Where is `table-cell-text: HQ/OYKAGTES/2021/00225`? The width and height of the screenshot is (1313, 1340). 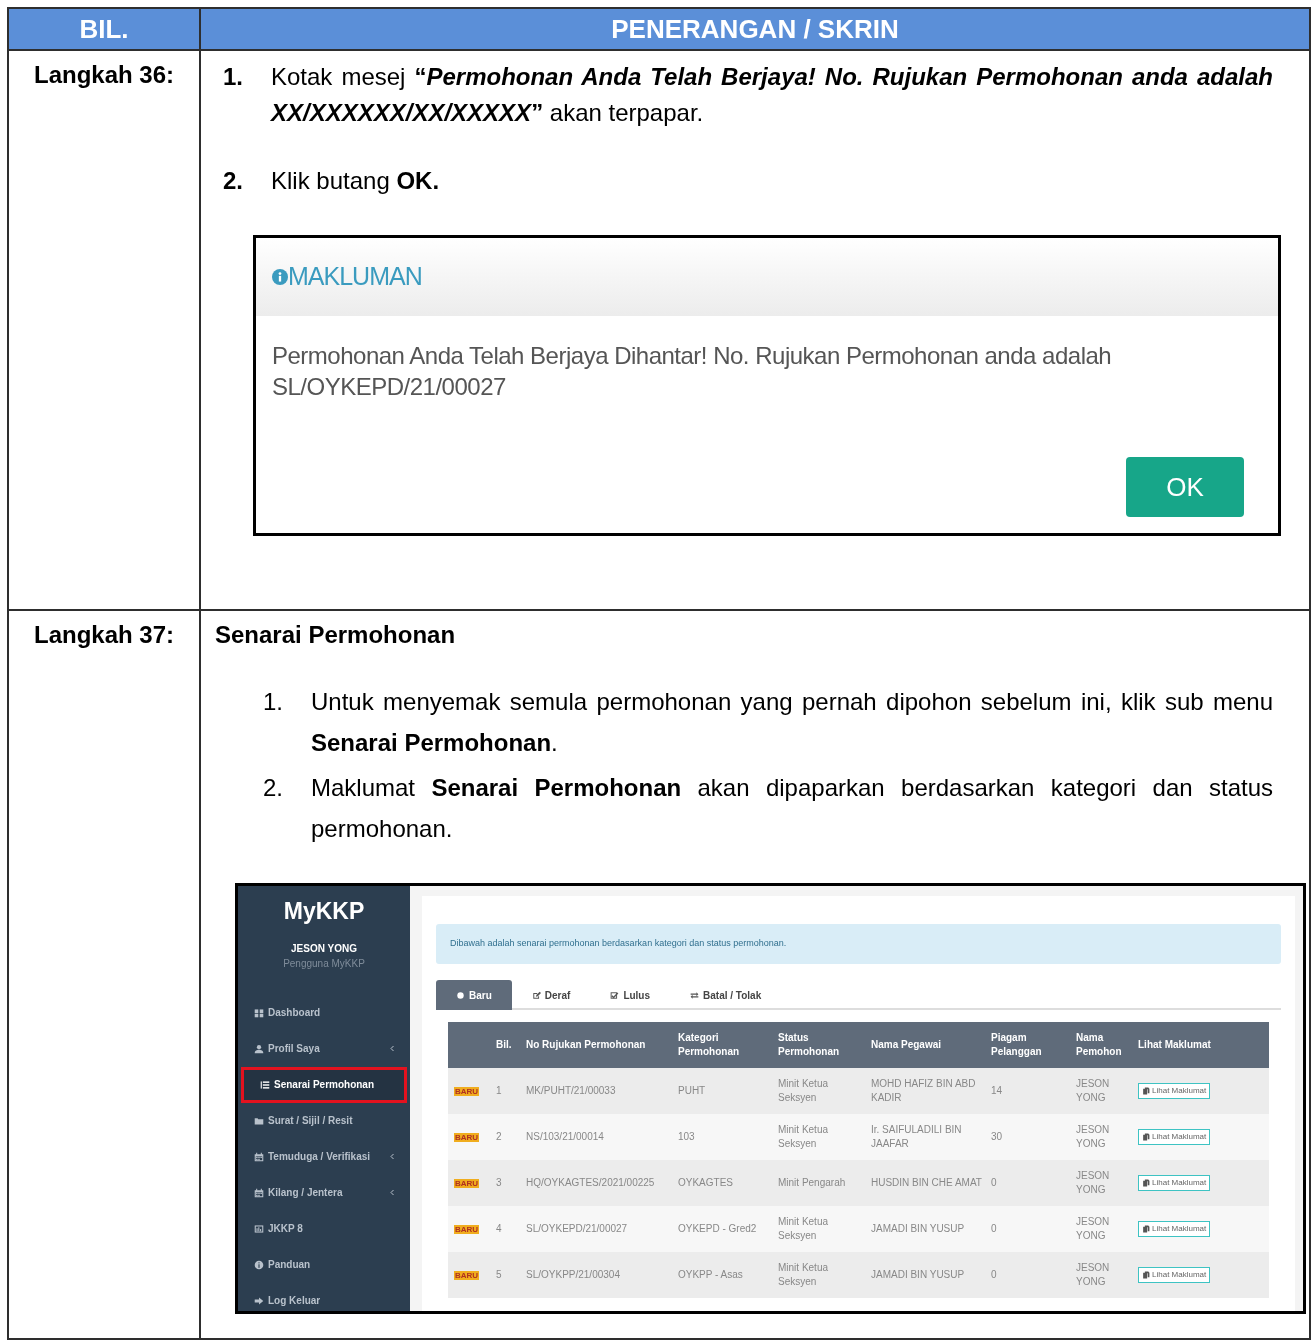
table-cell-text: HQ/OYKAGTES/2021/00225 is located at coordinates (590, 1183).